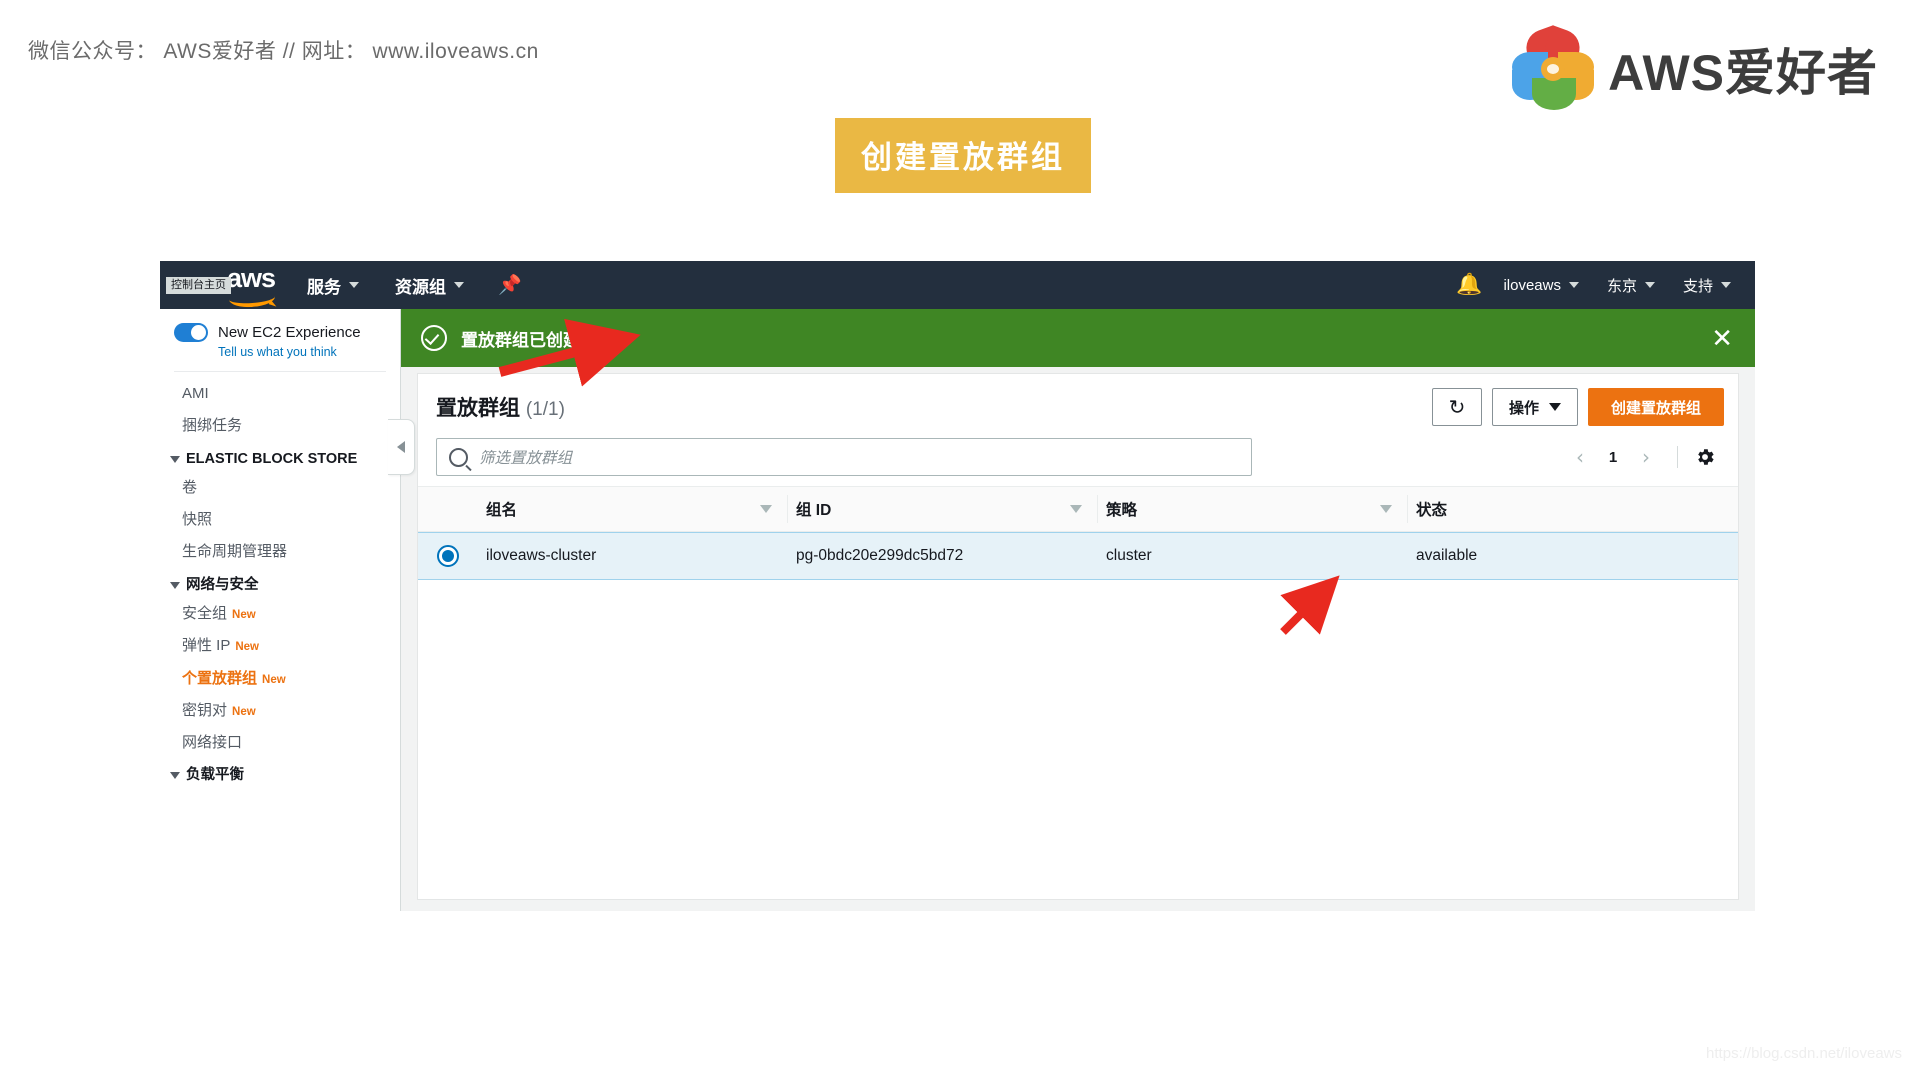  Describe the element at coordinates (280, 646) in the screenshot. I see `sidebar-item-8: 弹性 IP New` at that location.